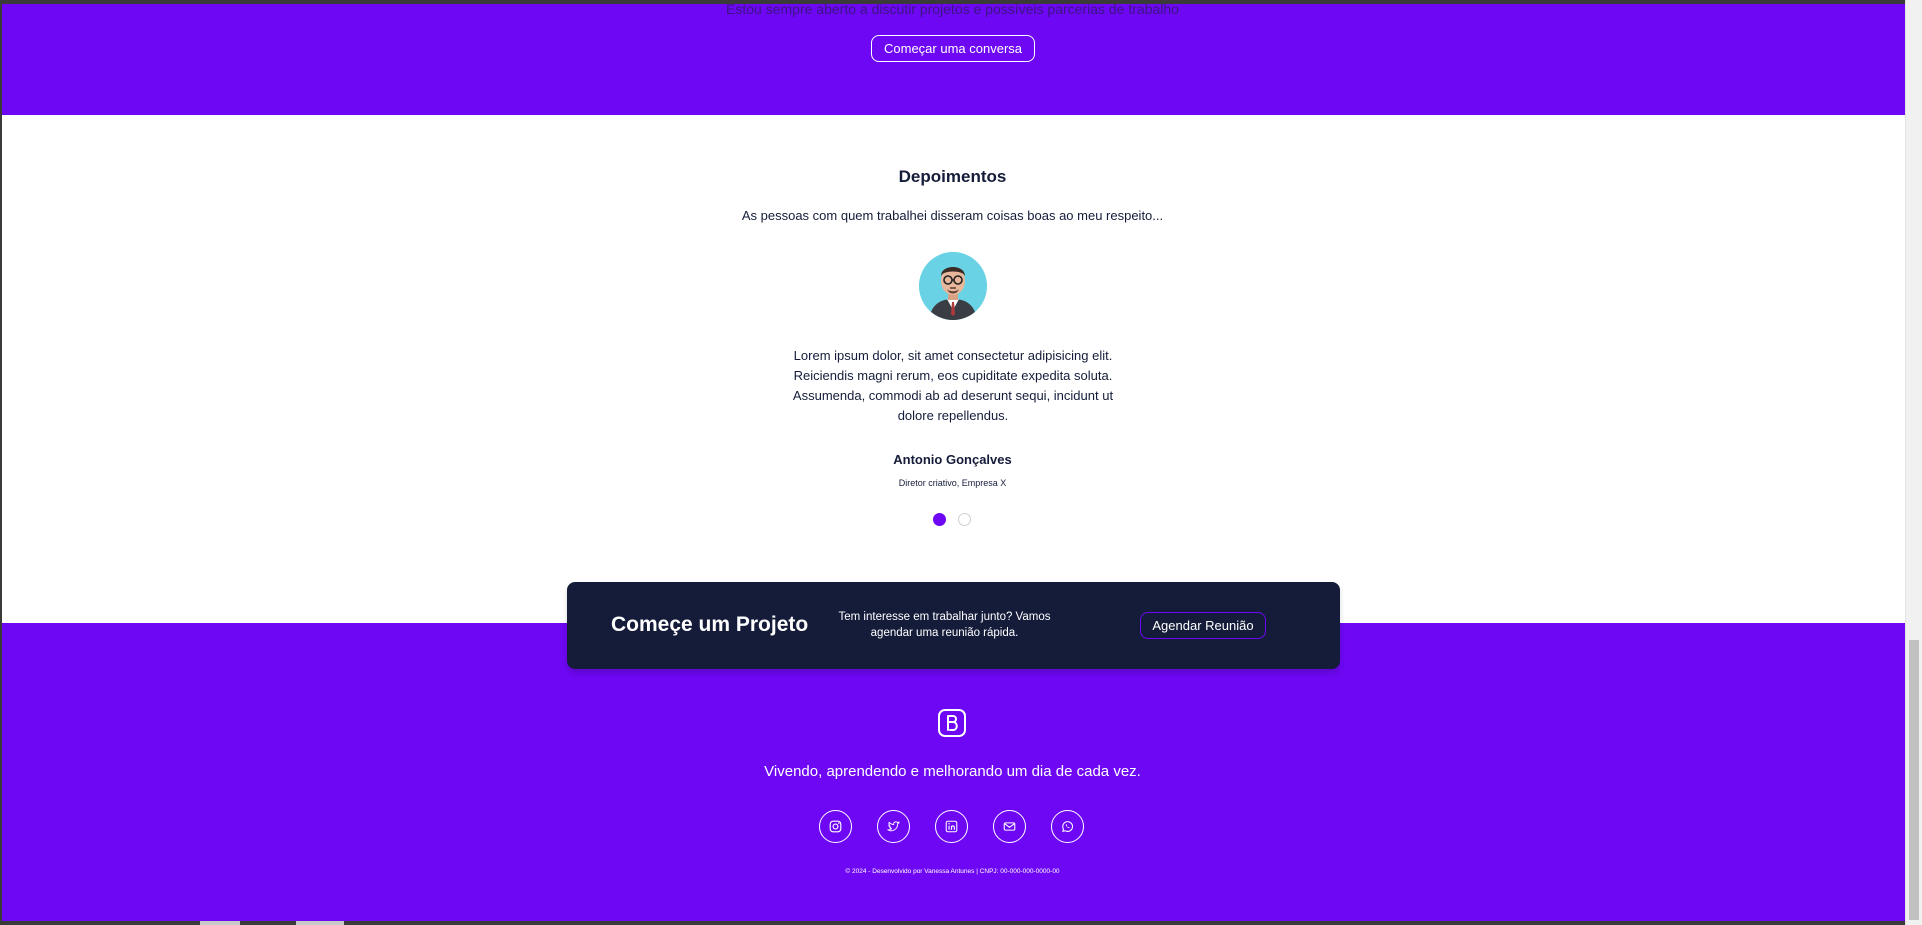 Image resolution: width=1922 pixels, height=925 pixels. What do you see at coordinates (1, 462) in the screenshot?
I see `window-left-border` at bounding box center [1, 462].